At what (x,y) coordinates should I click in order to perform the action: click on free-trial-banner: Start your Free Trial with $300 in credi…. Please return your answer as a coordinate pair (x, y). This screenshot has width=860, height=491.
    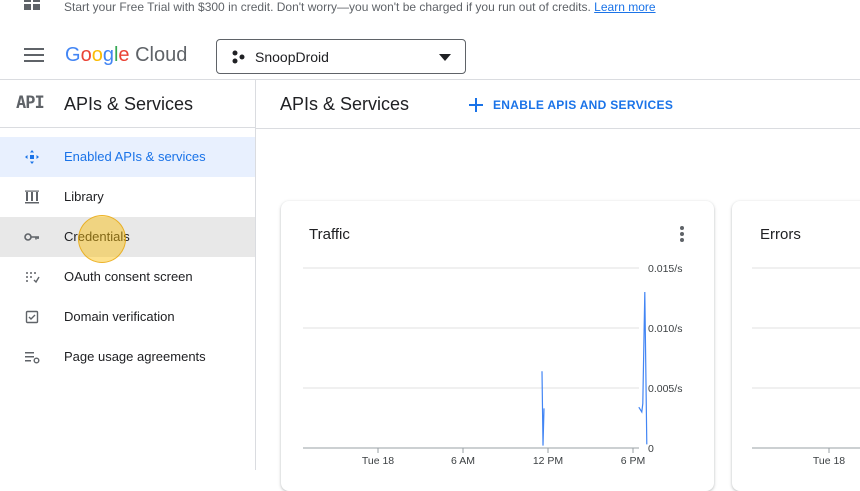
    Looking at the image, I should click on (430, 9).